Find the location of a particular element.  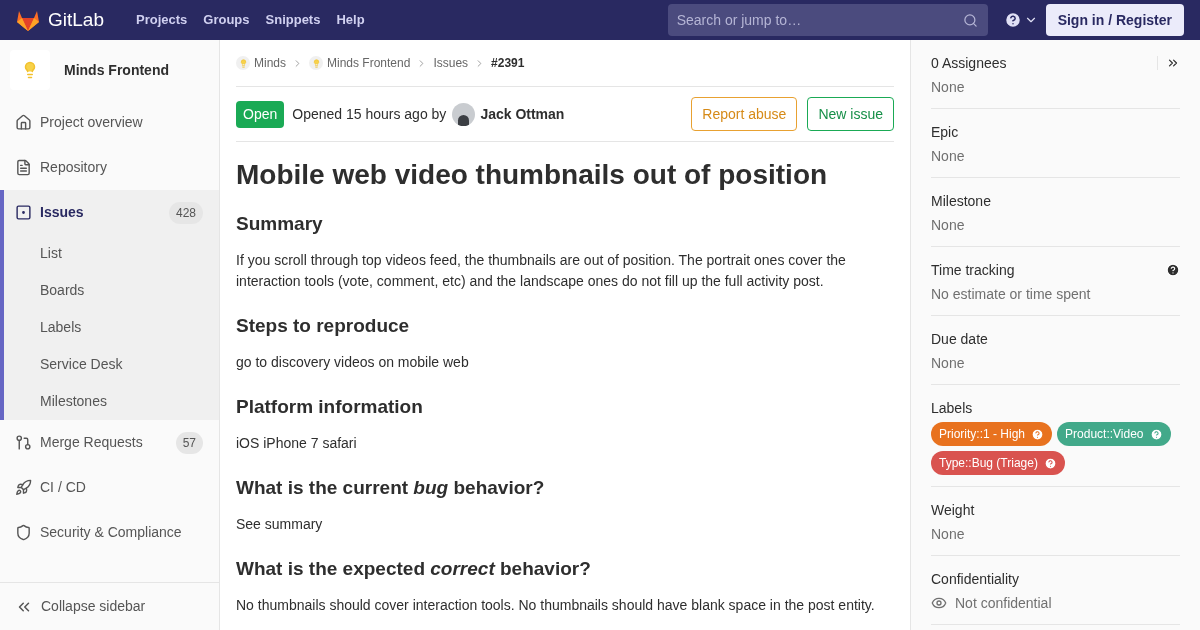

section-heading: Steps to reproduce is located at coordinates (323, 326).